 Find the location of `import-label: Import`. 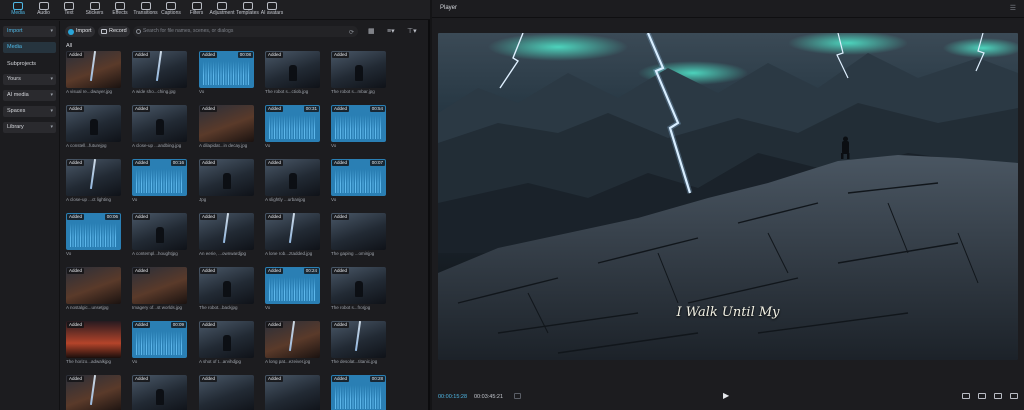

import-label: Import is located at coordinates (84, 31).